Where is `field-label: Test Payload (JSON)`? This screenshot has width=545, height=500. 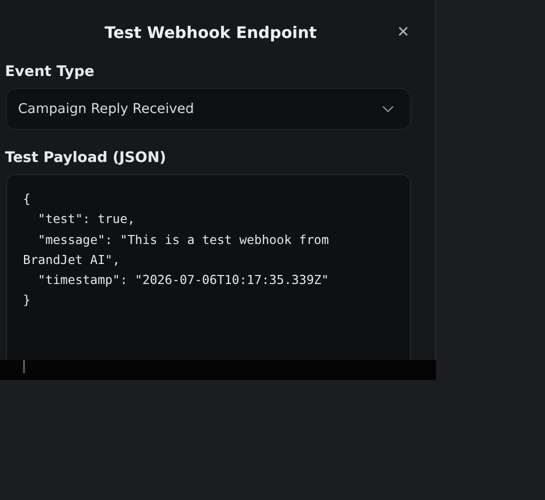 field-label: Test Payload (JSON) is located at coordinates (86, 158).